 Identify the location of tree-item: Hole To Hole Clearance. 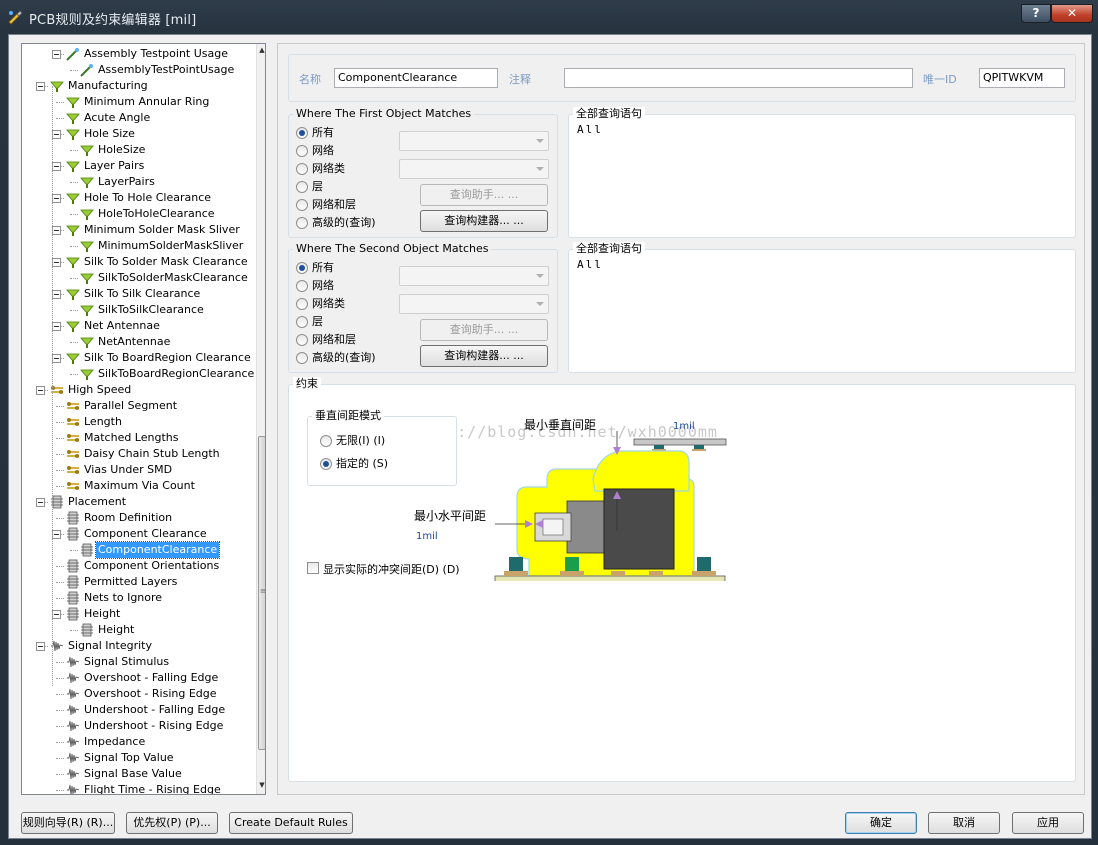
(138, 198).